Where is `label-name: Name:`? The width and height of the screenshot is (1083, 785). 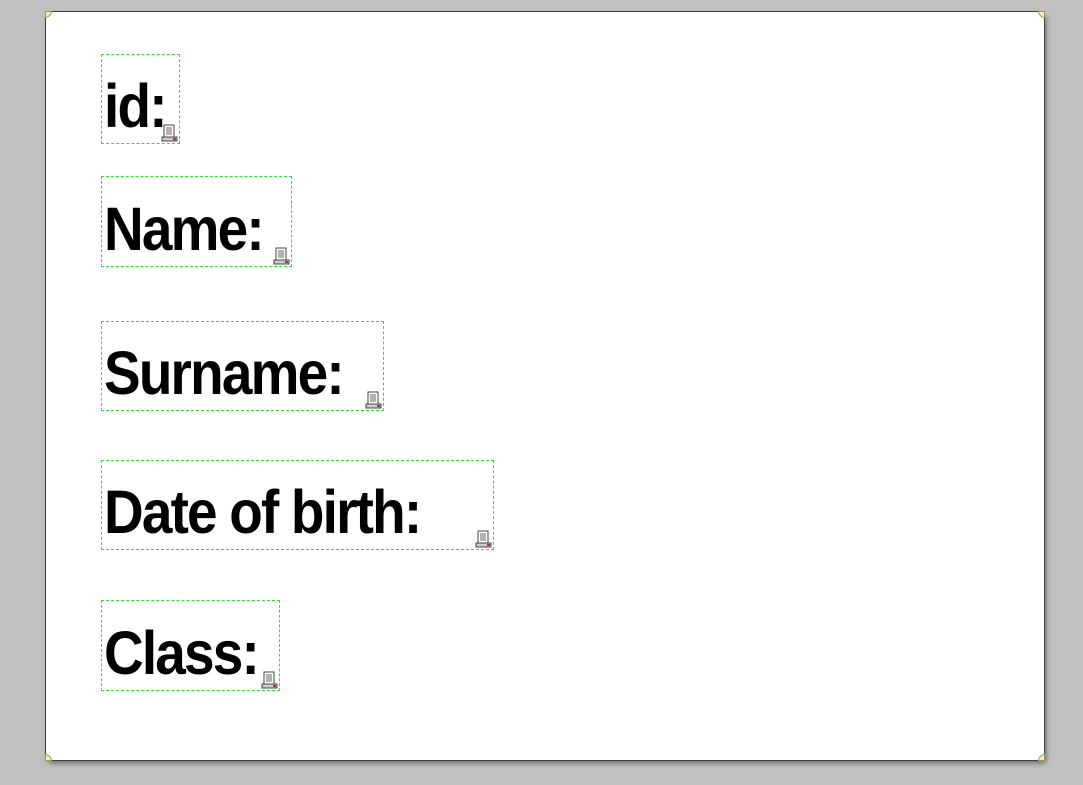
label-name: Name: is located at coordinates (196, 221).